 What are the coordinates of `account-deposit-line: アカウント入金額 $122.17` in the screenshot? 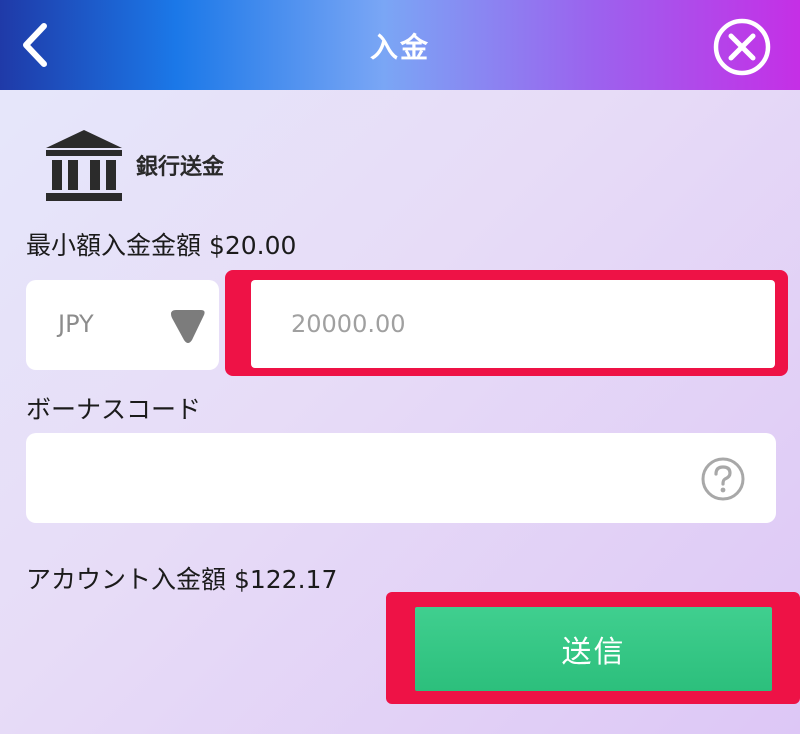 It's located at (181, 578).